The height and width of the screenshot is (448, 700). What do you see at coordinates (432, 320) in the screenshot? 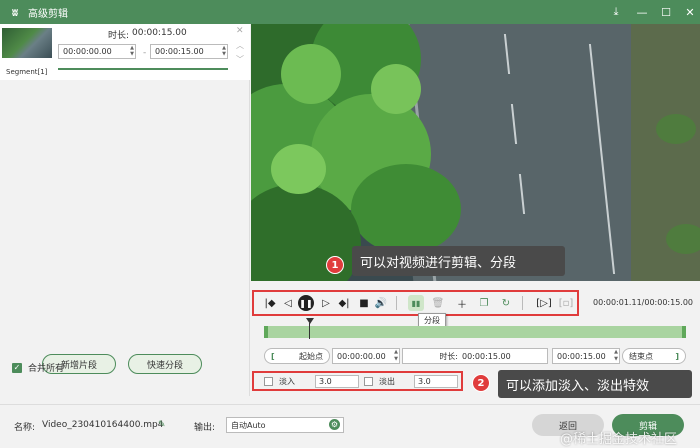
I see `split-tooltip: 分段` at bounding box center [432, 320].